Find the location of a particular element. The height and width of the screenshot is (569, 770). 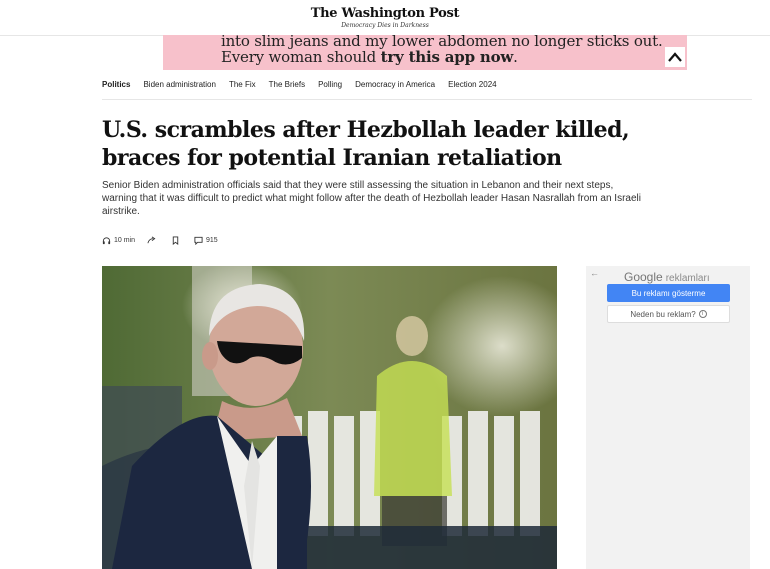

share-button is located at coordinates (151, 240).